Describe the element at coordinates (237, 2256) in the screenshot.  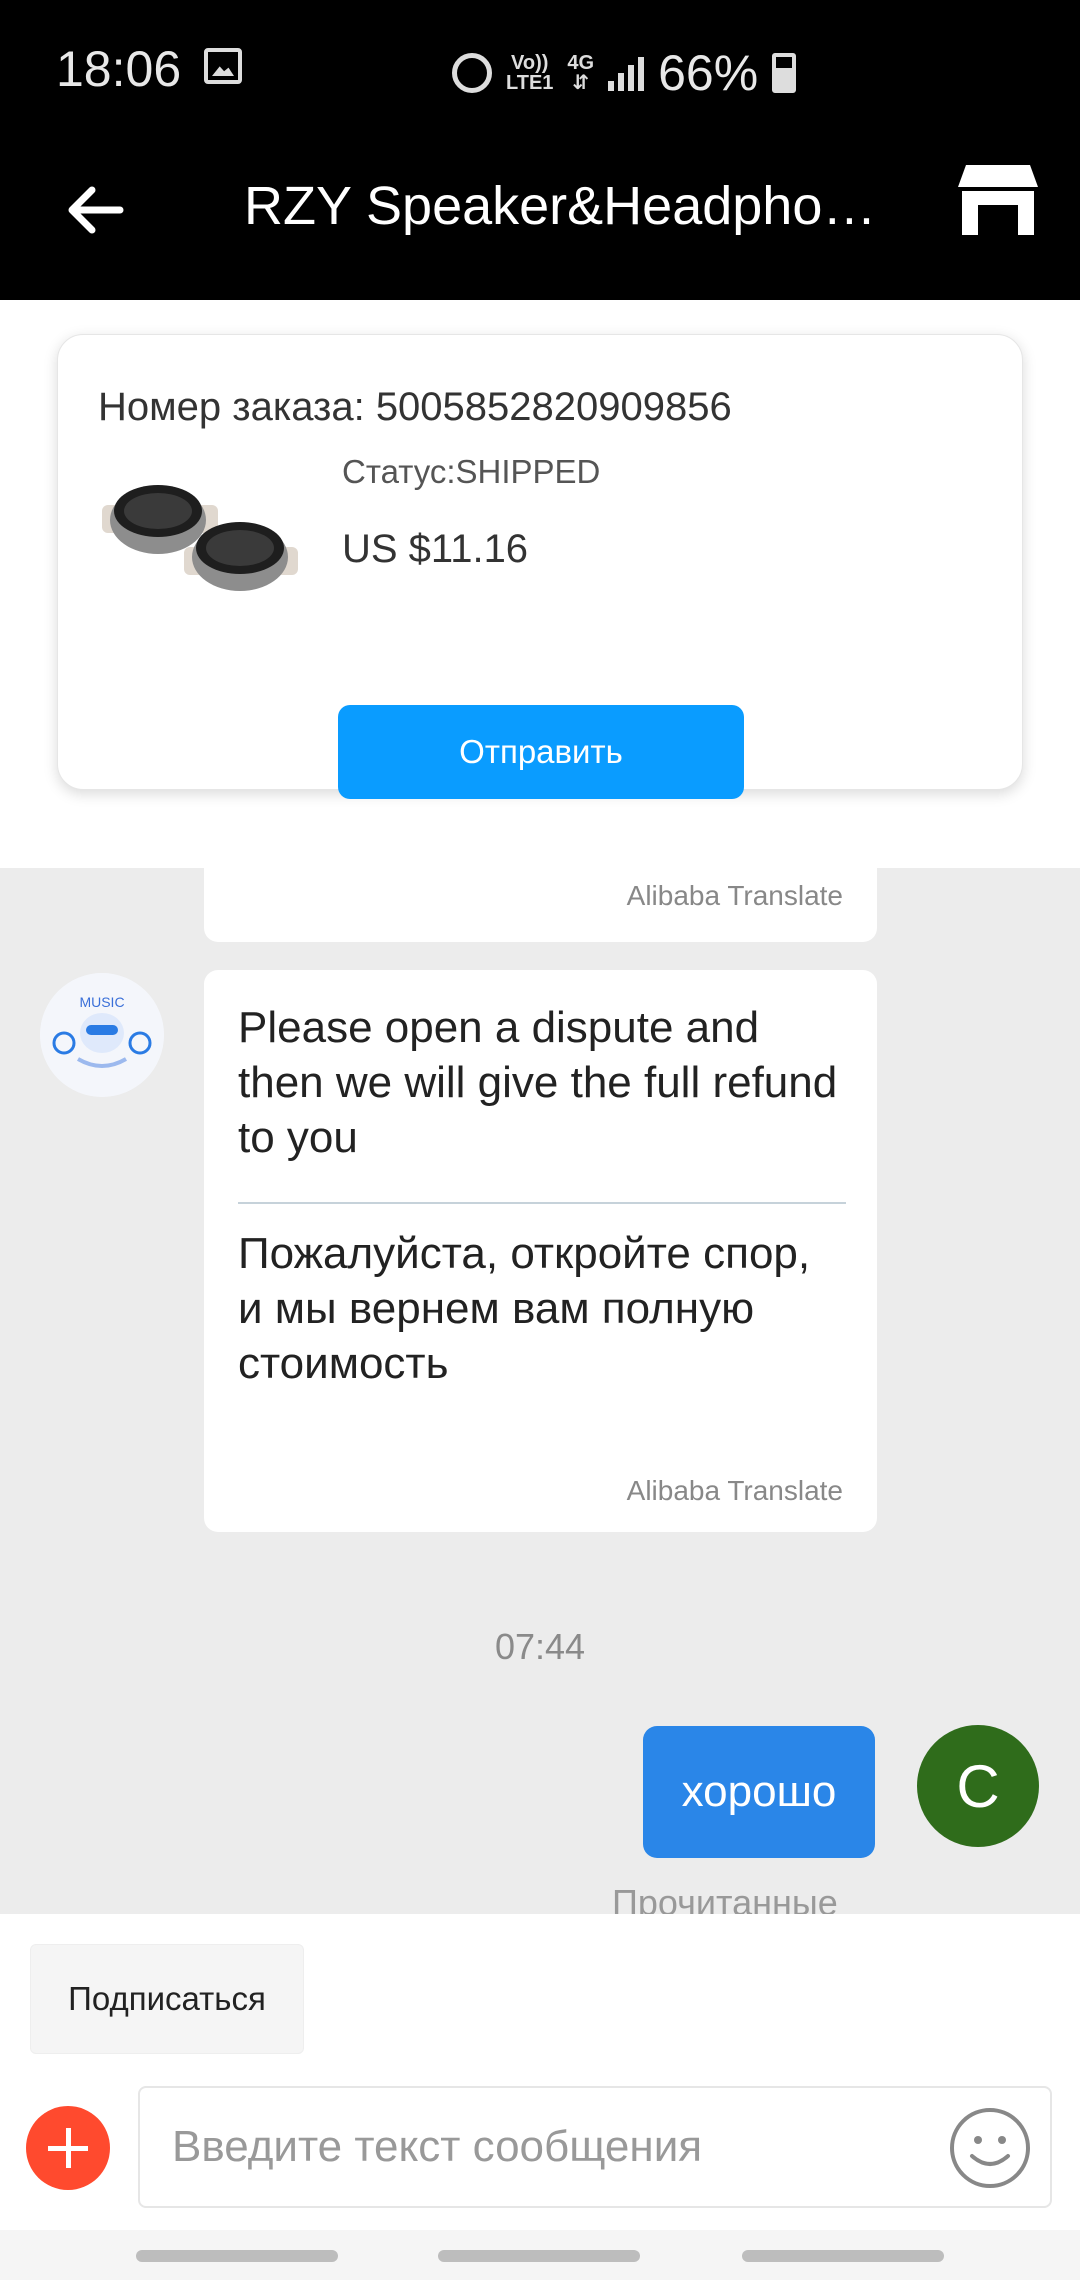
I see `nav-recents` at that location.